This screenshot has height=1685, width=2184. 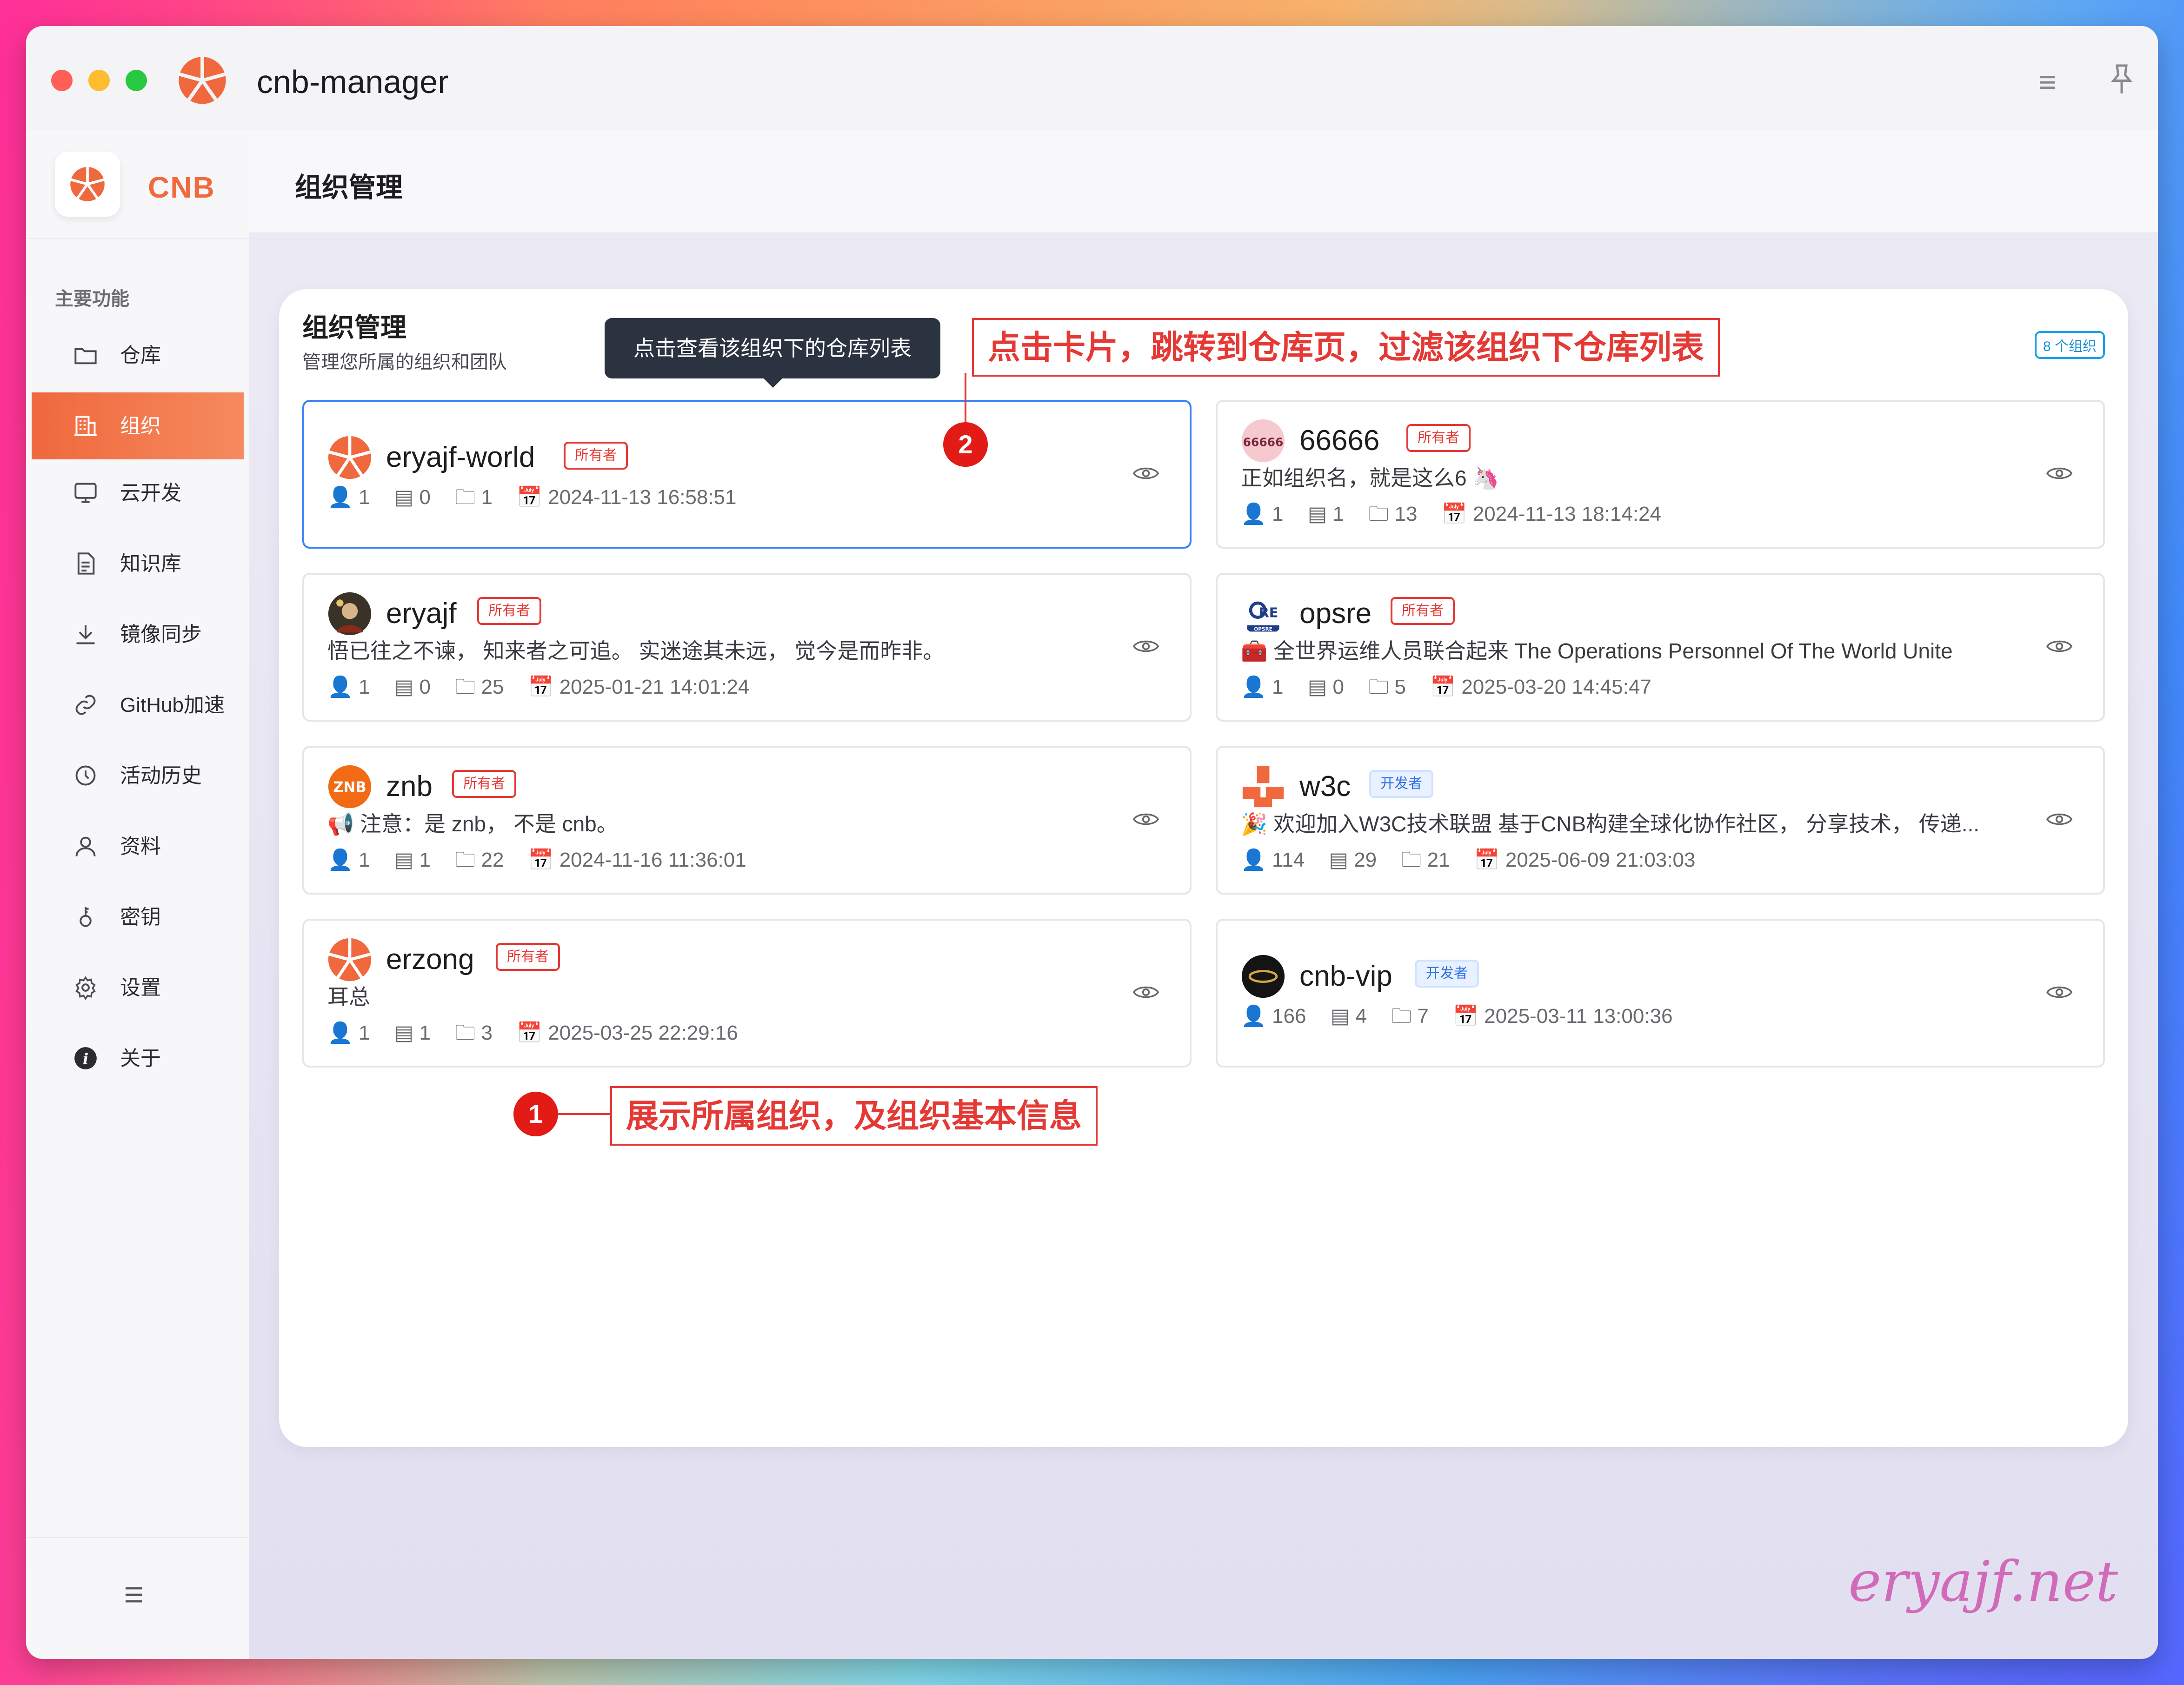 I want to click on maximize-window-button, so click(x=136, y=80).